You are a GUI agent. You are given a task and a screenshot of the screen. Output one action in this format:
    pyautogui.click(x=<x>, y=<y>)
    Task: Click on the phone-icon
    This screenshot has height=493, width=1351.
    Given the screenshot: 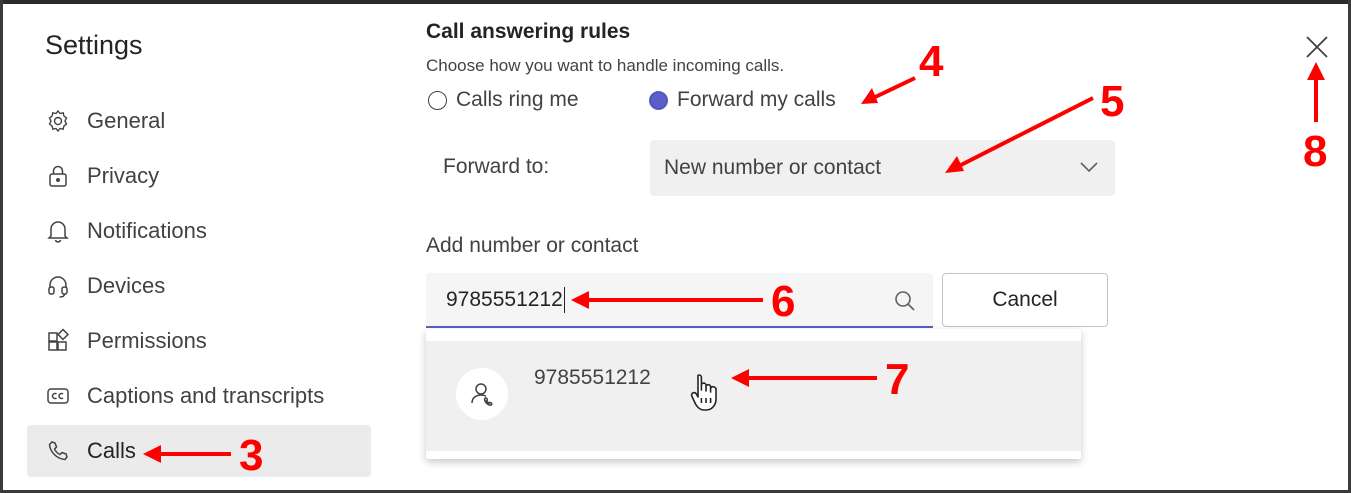 What is the action you would take?
    pyautogui.click(x=58, y=451)
    